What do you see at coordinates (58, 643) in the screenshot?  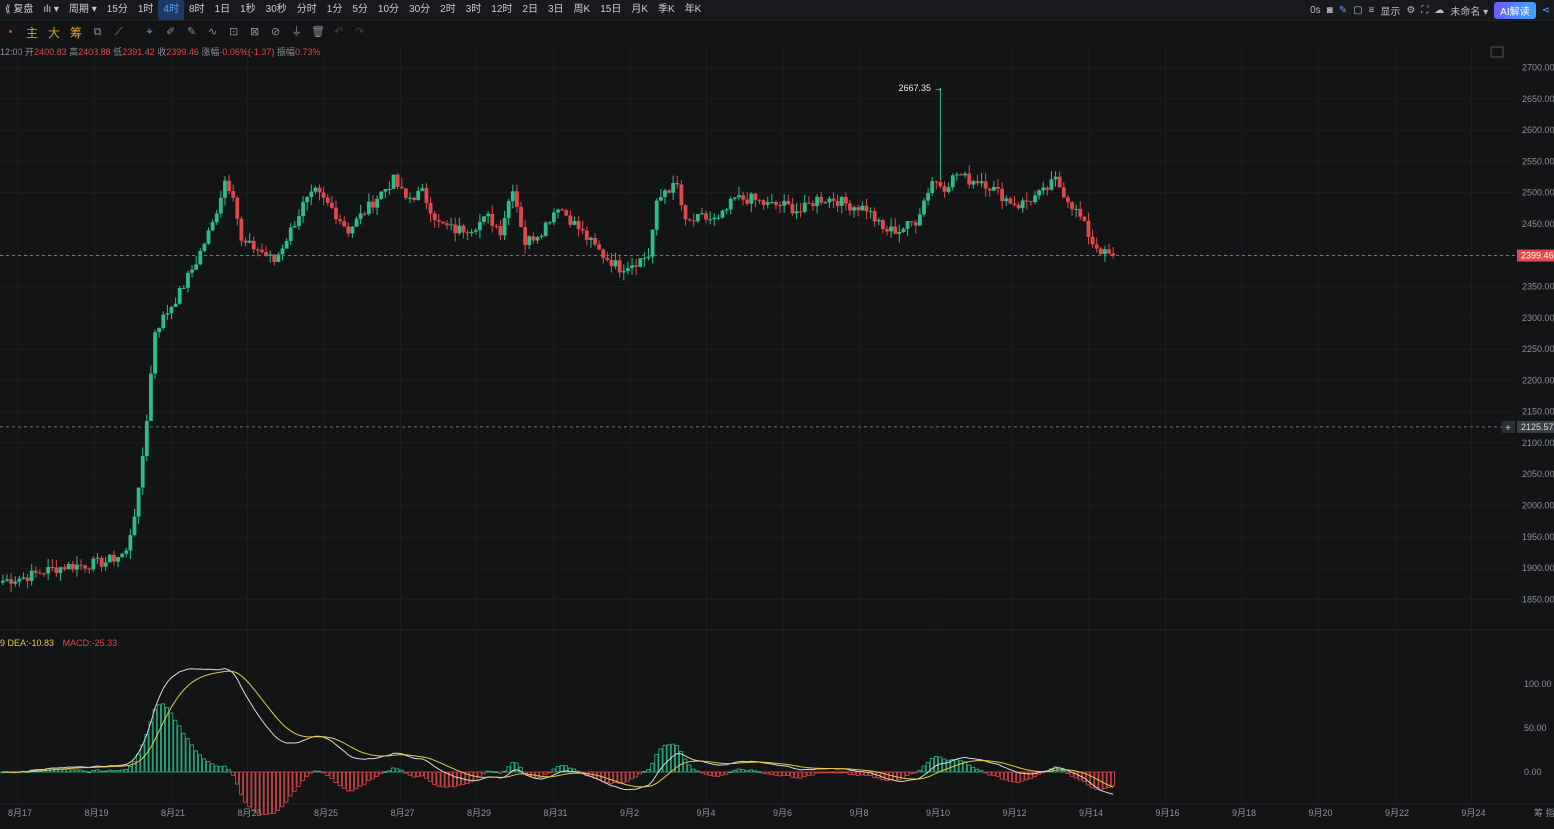 I see `macd-legend: 9 DEA:-10.83 MACD:-25.33` at bounding box center [58, 643].